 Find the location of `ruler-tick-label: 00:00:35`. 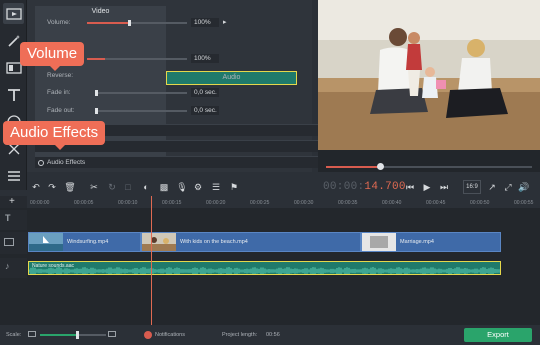

ruler-tick-label: 00:00:35 is located at coordinates (348, 203).